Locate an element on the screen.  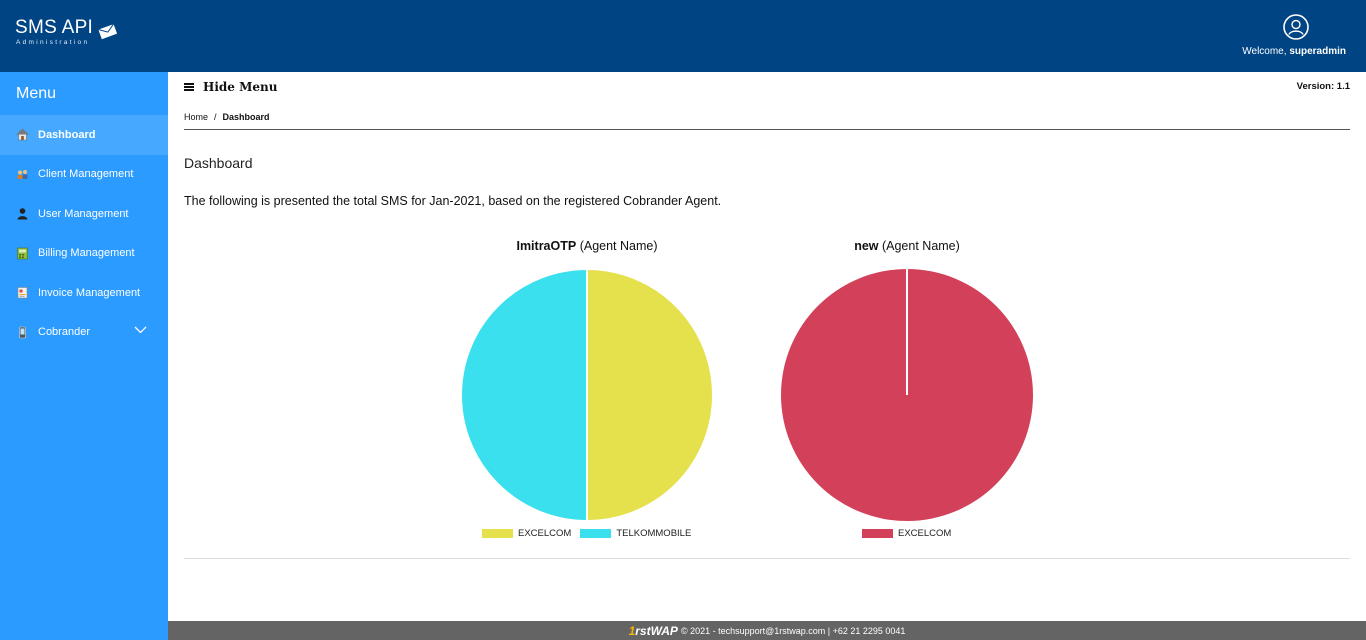
legend-imitraotp: EXCELCOM TELKOMMOBILE is located at coordinates (591, 533).